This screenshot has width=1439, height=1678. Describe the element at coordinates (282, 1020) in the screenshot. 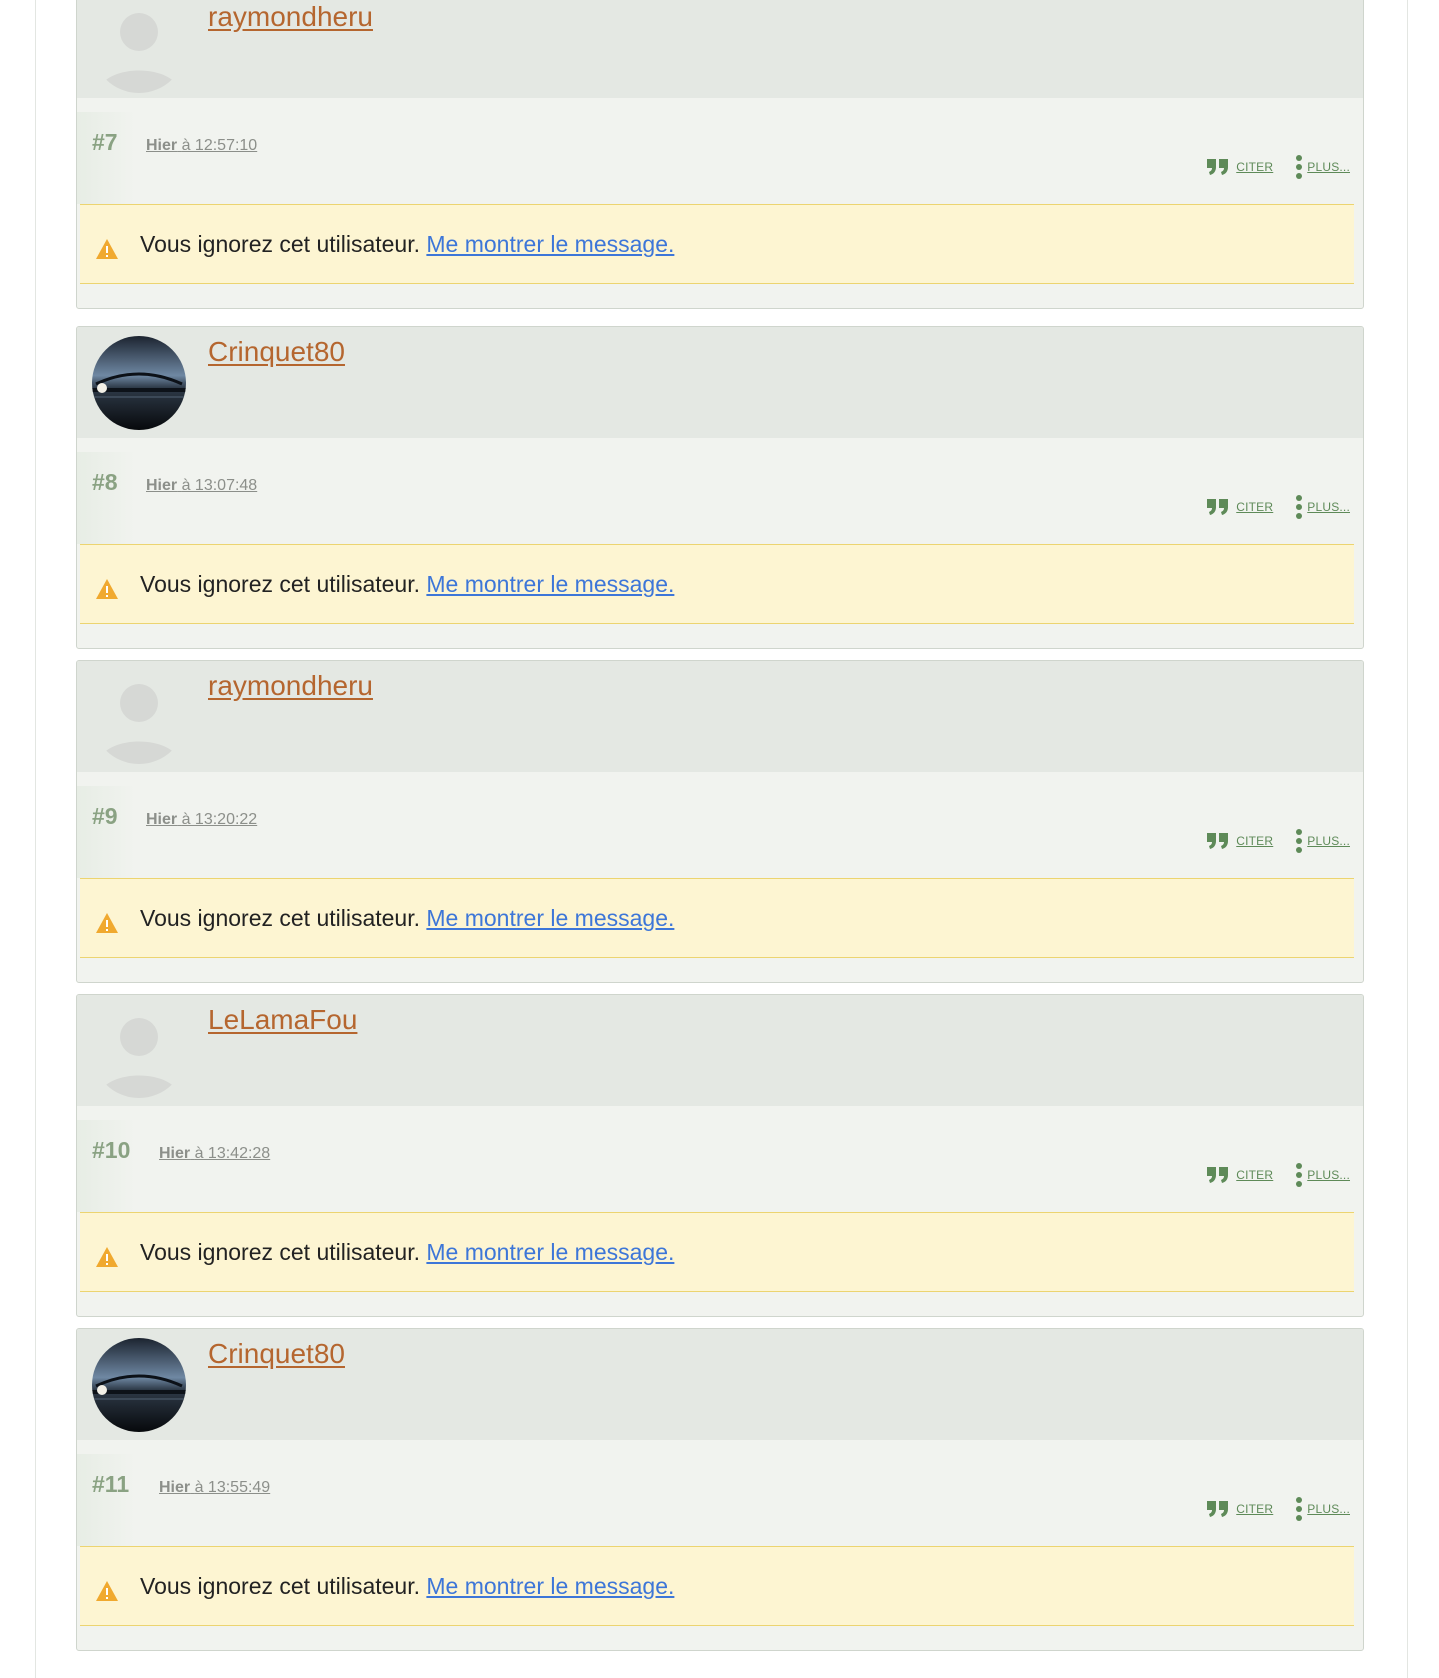

I see `username-link: LeLamaFou` at that location.